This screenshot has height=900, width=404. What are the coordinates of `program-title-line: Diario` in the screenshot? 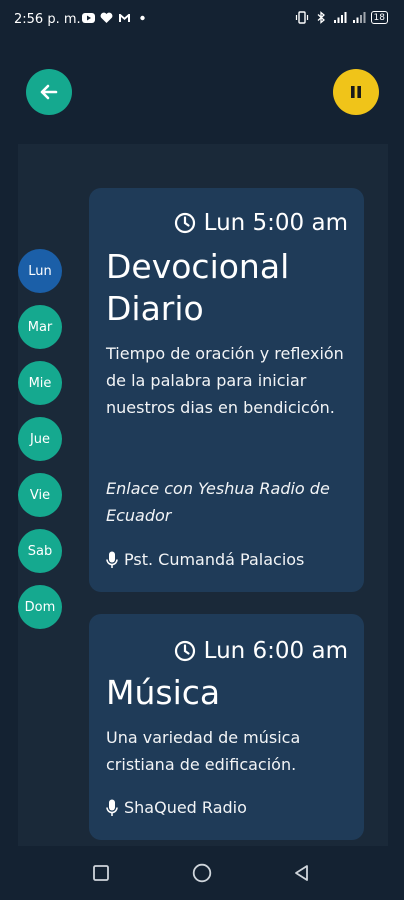 It's located at (155, 308).